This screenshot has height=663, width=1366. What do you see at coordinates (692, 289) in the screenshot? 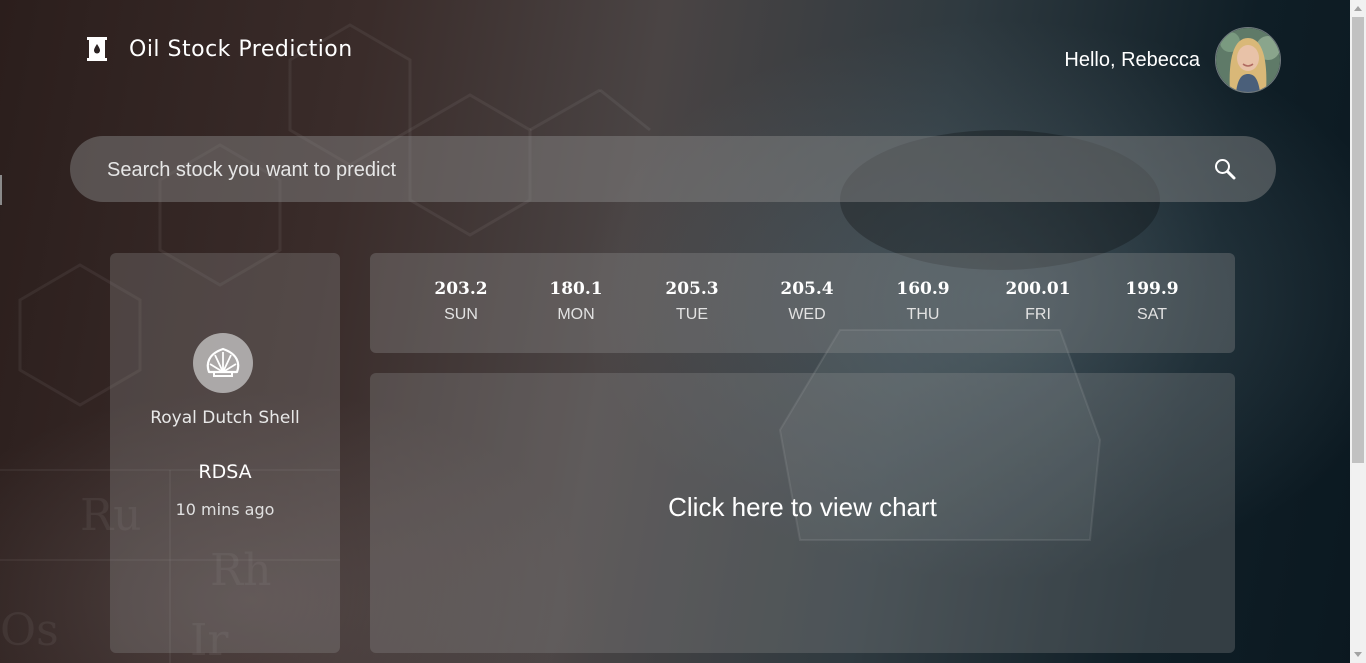
I see `forecast-value: 205.3` at bounding box center [692, 289].